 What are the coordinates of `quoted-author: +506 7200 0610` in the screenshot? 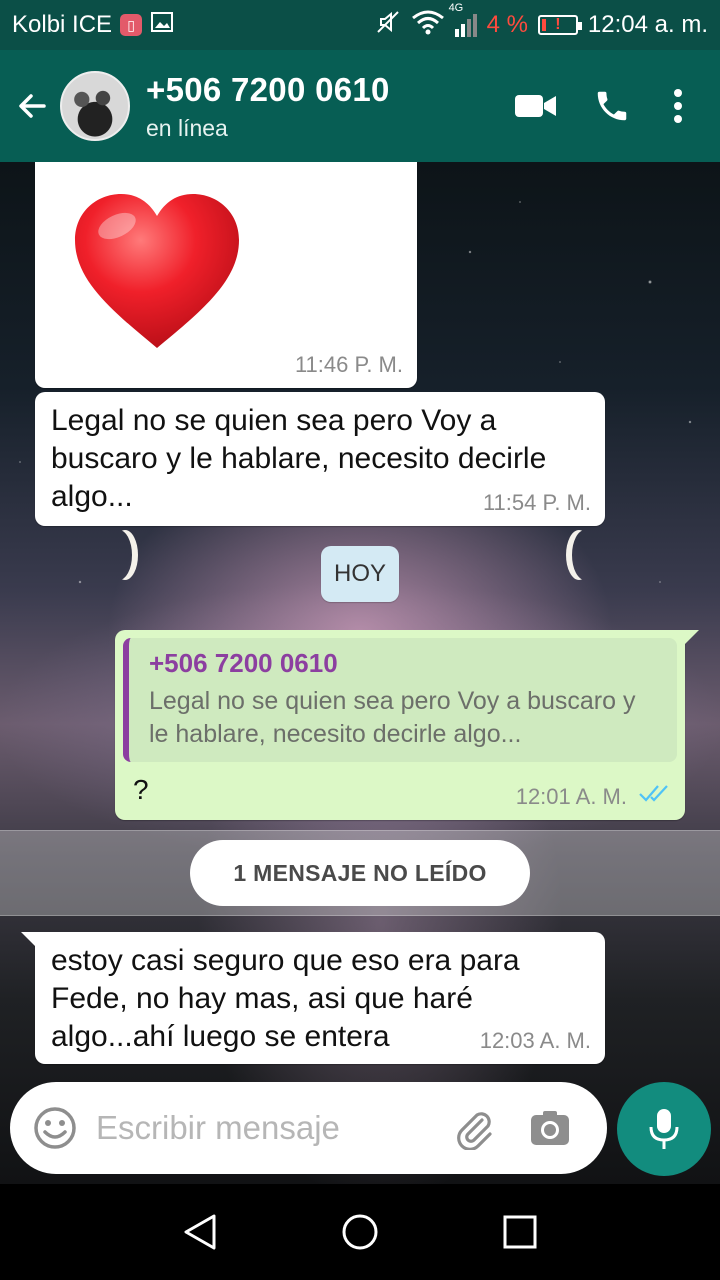 It's located at (243, 663).